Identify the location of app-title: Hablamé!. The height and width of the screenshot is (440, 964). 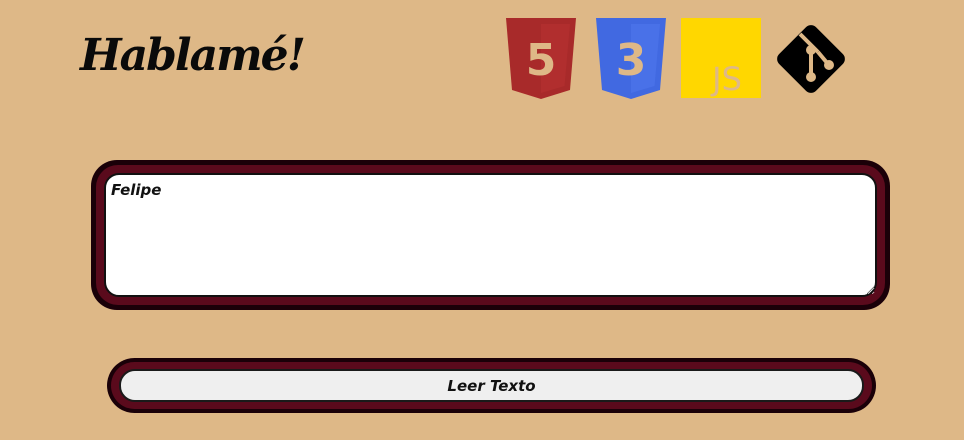
(193, 55).